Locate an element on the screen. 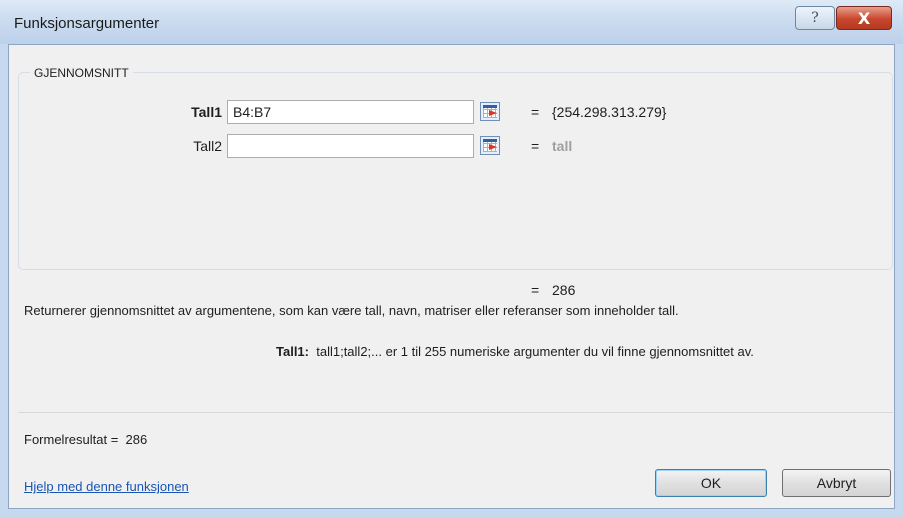 The width and height of the screenshot is (903, 517). ref-button-tall2 is located at coordinates (490, 145).